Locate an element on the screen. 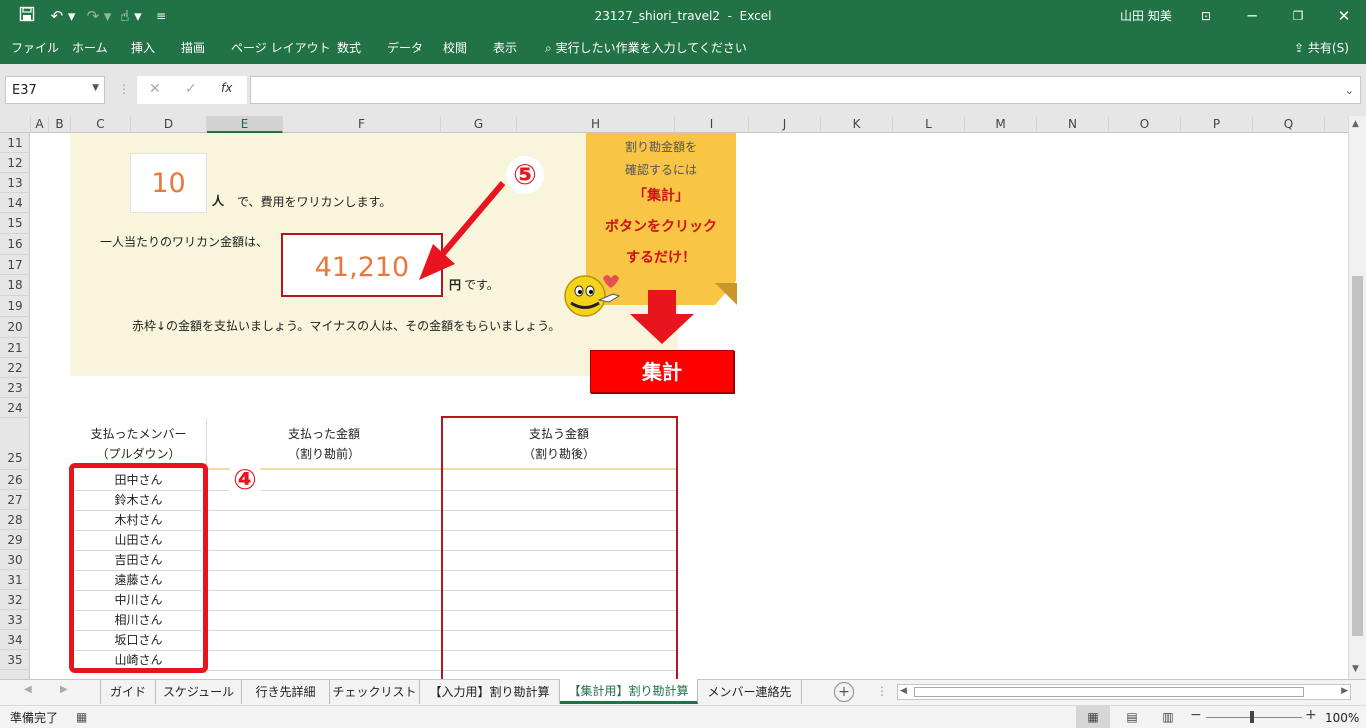 The width and height of the screenshot is (1366, 728). column-header-m: M is located at coordinates (1001, 124).